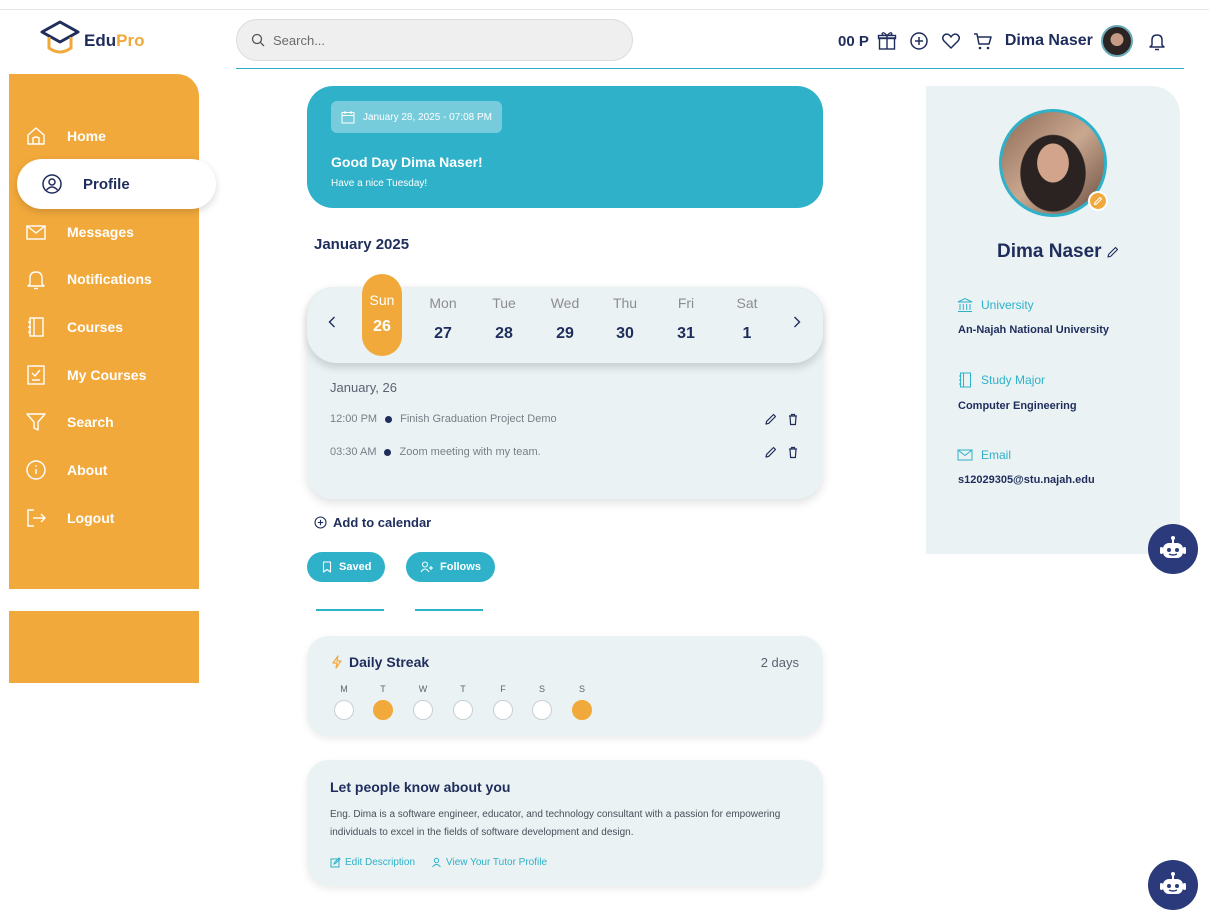  What do you see at coordinates (436, 862) in the screenshot?
I see `user-icon` at bounding box center [436, 862].